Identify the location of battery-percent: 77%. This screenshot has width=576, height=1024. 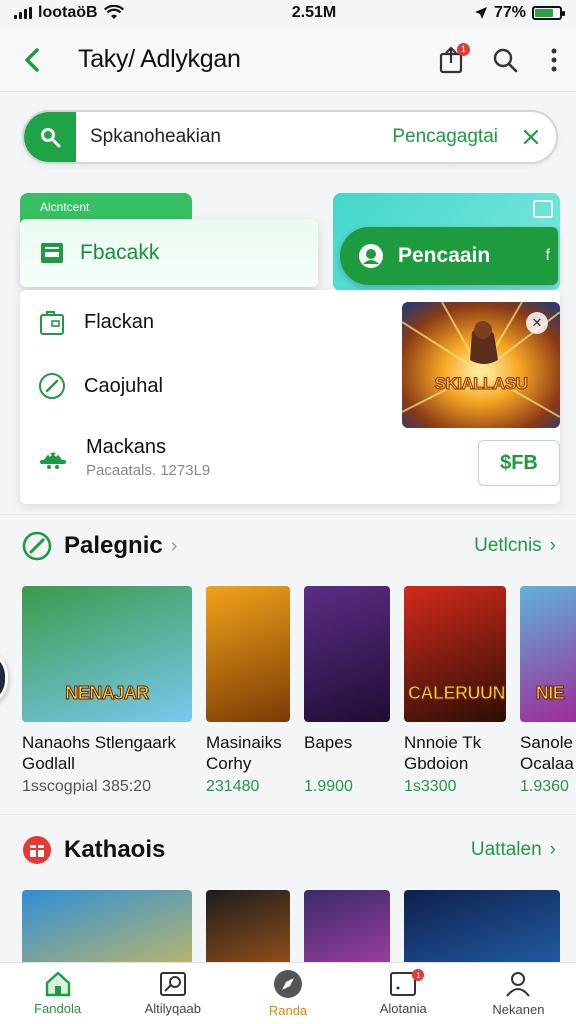
(509, 12).